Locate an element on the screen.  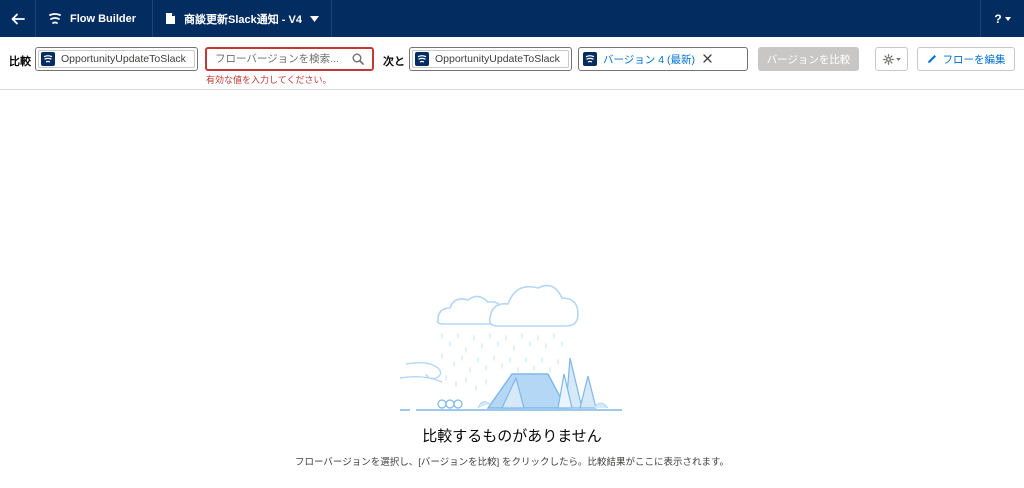
app-header: Flow Builder 商談更新Slack通知 - V4 ? is located at coordinates (512, 18).